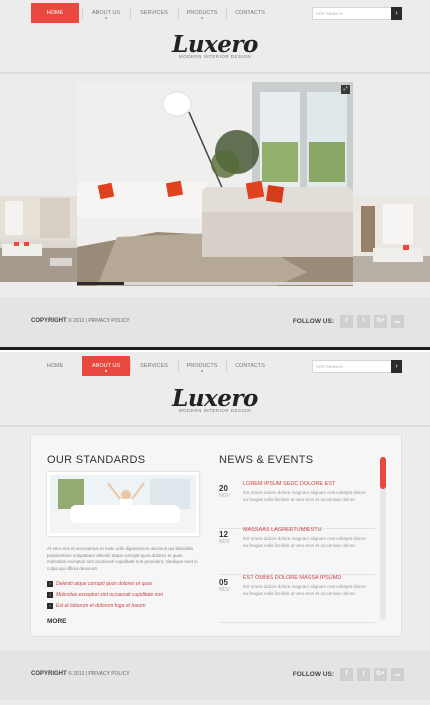 The width and height of the screenshot is (430, 705). I want to click on news-day: 12, so click(223, 534).